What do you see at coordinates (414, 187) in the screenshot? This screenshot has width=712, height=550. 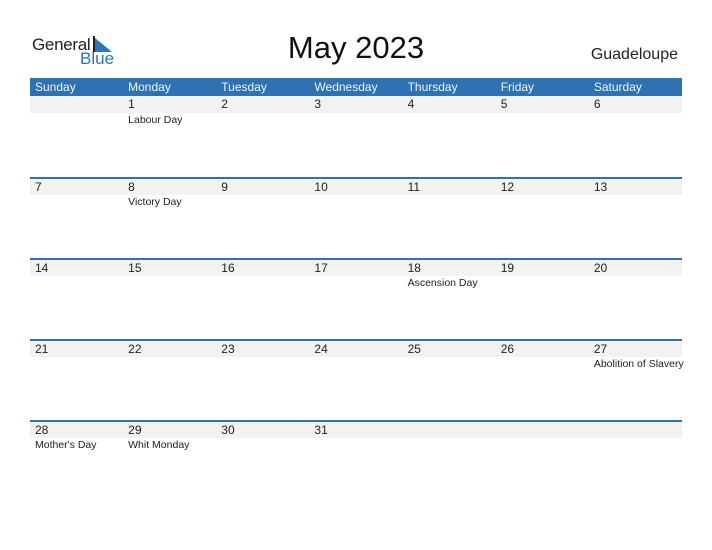 I see `day-number: 11` at bounding box center [414, 187].